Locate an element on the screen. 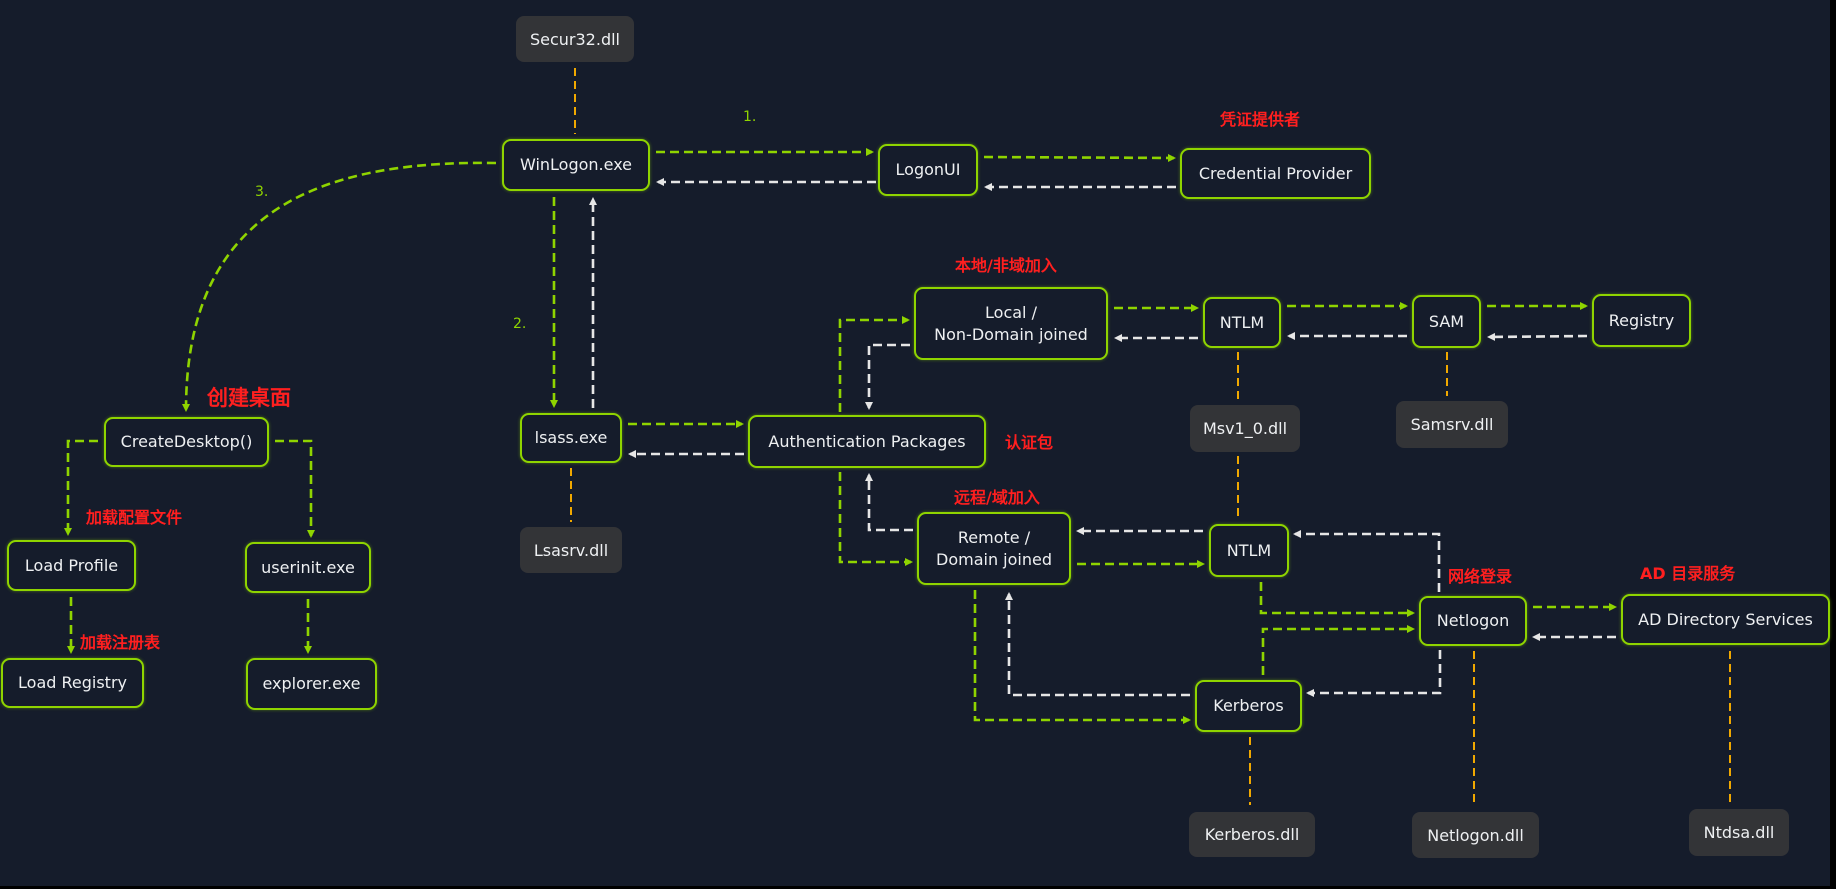 Image resolution: width=1836 pixels, height=889 pixels. userinit-label: userinit.exe is located at coordinates (308, 567).